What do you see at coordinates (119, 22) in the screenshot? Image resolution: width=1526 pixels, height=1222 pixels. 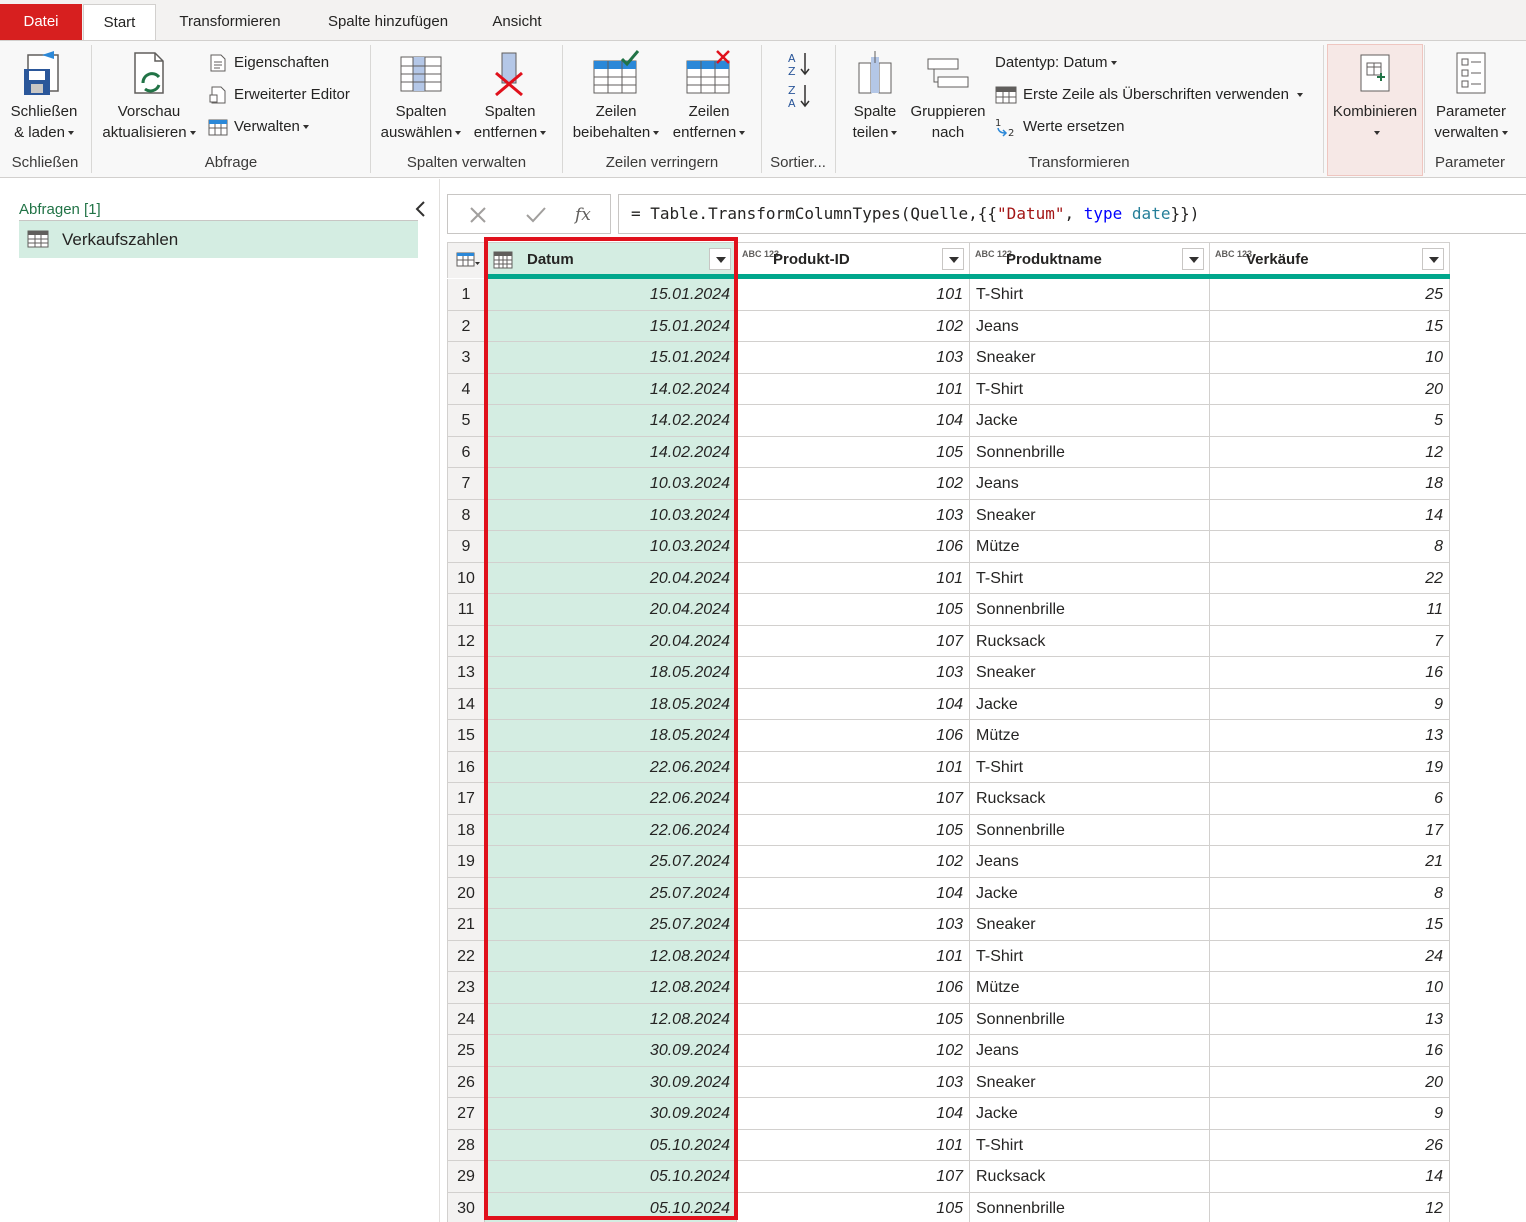 I see `tab-start: Start` at bounding box center [119, 22].